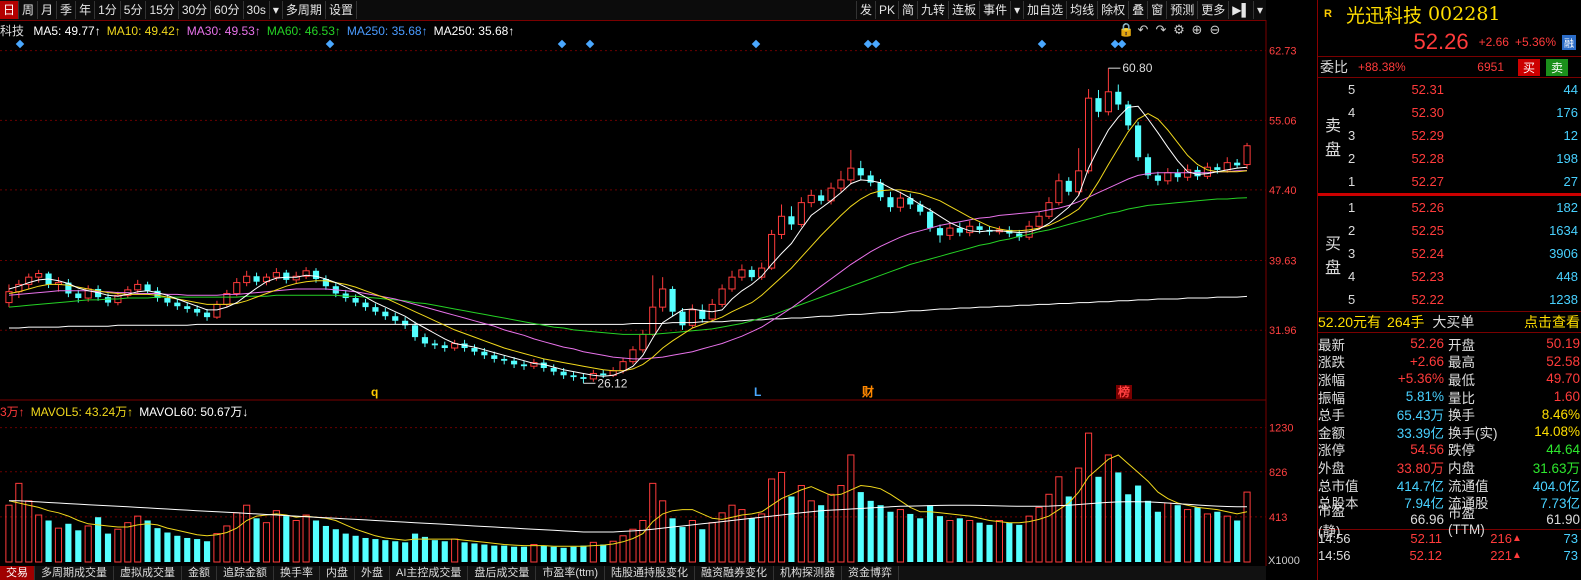  I want to click on indicator-tab: 多周期成交量, so click(74, 573).